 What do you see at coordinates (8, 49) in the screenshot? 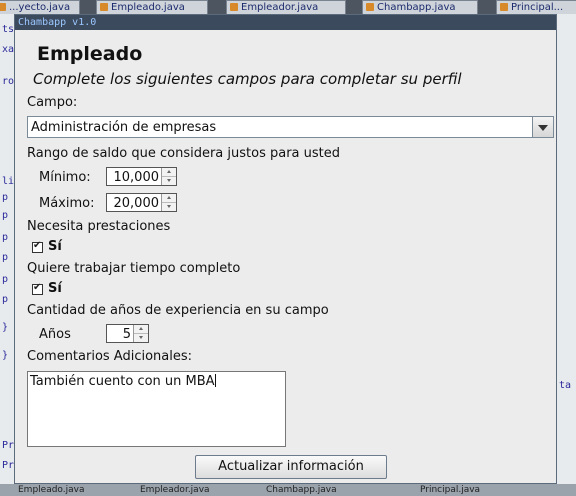
I see `ide-code-fragment: xa` at bounding box center [8, 49].